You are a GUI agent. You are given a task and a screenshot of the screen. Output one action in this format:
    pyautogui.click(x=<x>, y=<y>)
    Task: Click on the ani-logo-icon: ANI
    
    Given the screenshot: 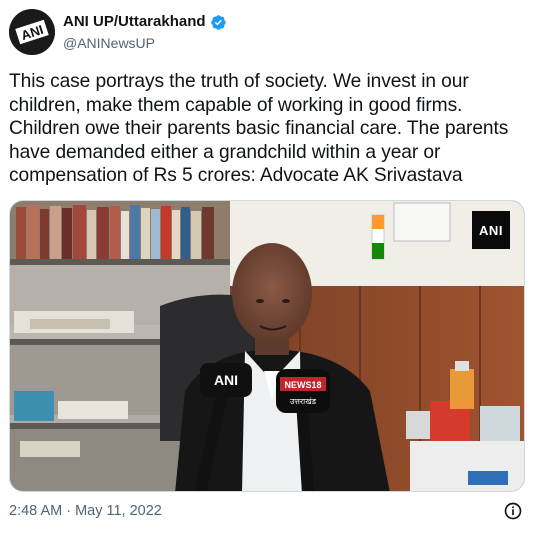 What is the action you would take?
    pyautogui.click(x=32, y=32)
    